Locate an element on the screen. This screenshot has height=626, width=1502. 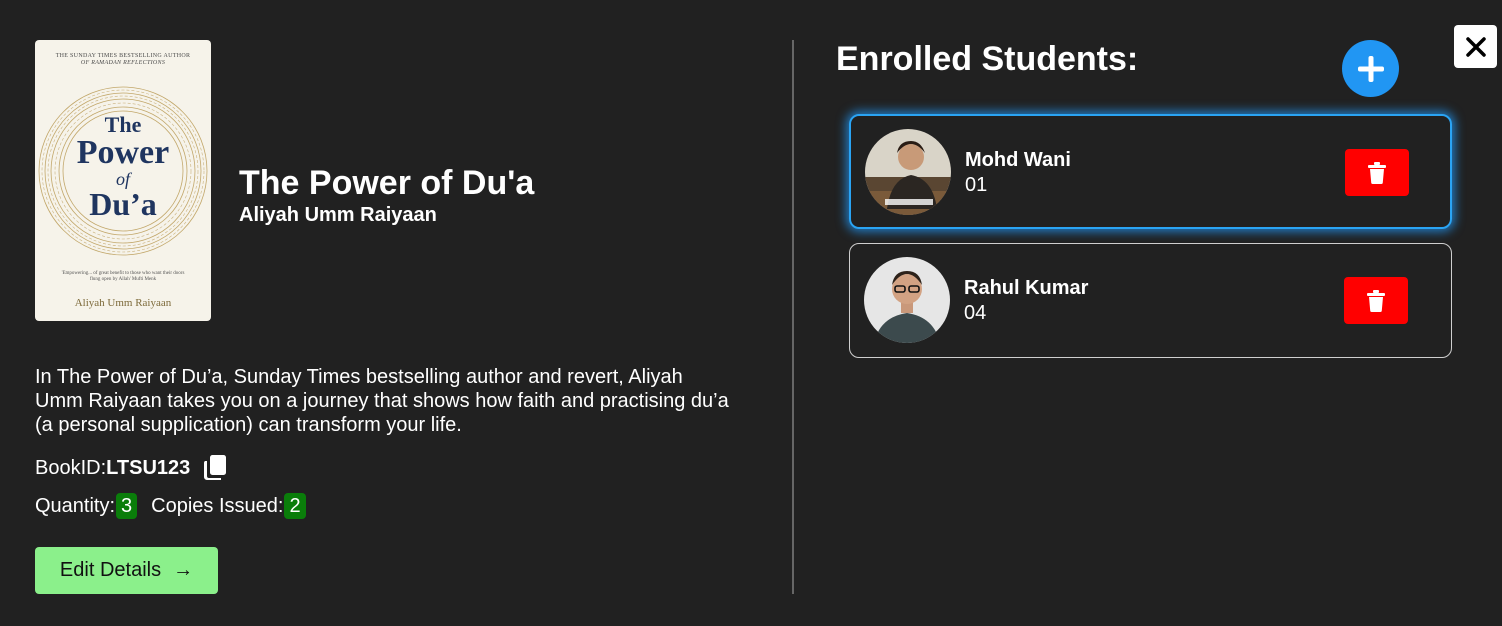
cover-title: The Power of Du’a is located at coordinates (123, 167).